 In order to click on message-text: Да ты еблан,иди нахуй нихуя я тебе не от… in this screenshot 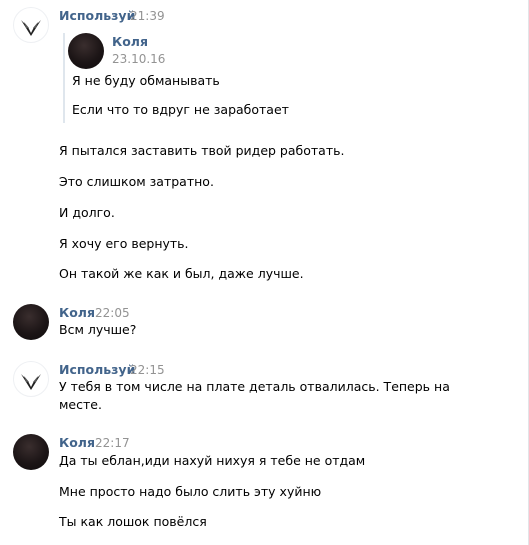, I will do `click(212, 460)`.